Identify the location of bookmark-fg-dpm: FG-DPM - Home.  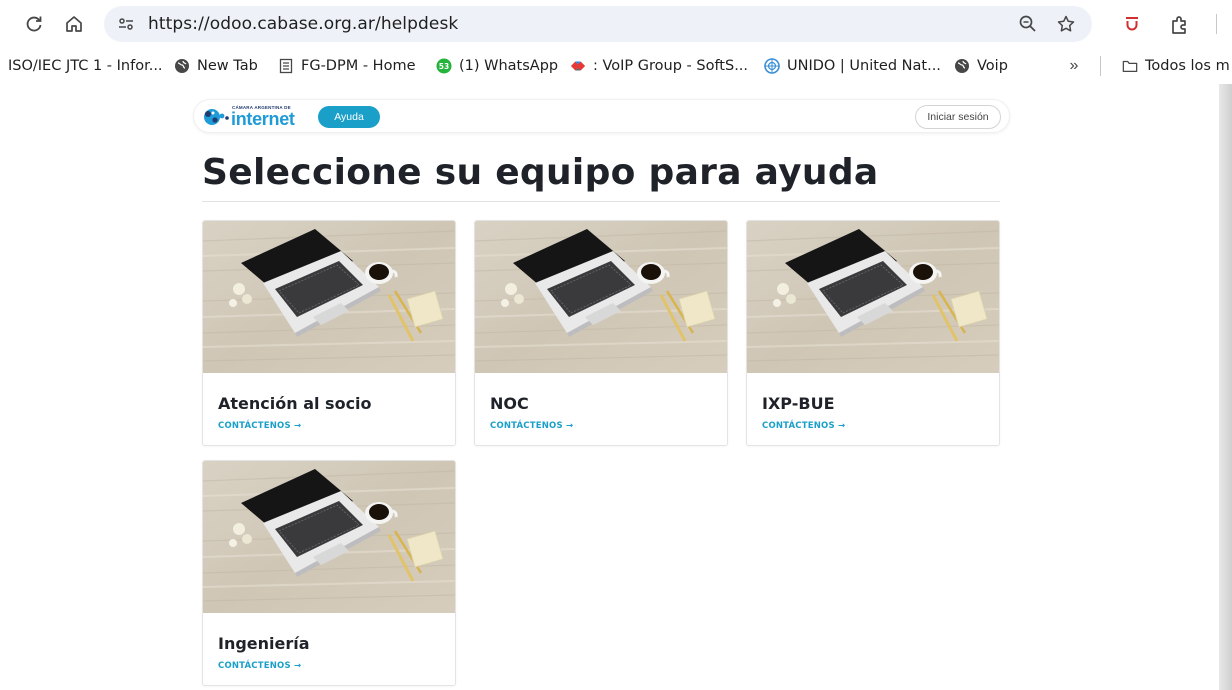
(347, 66).